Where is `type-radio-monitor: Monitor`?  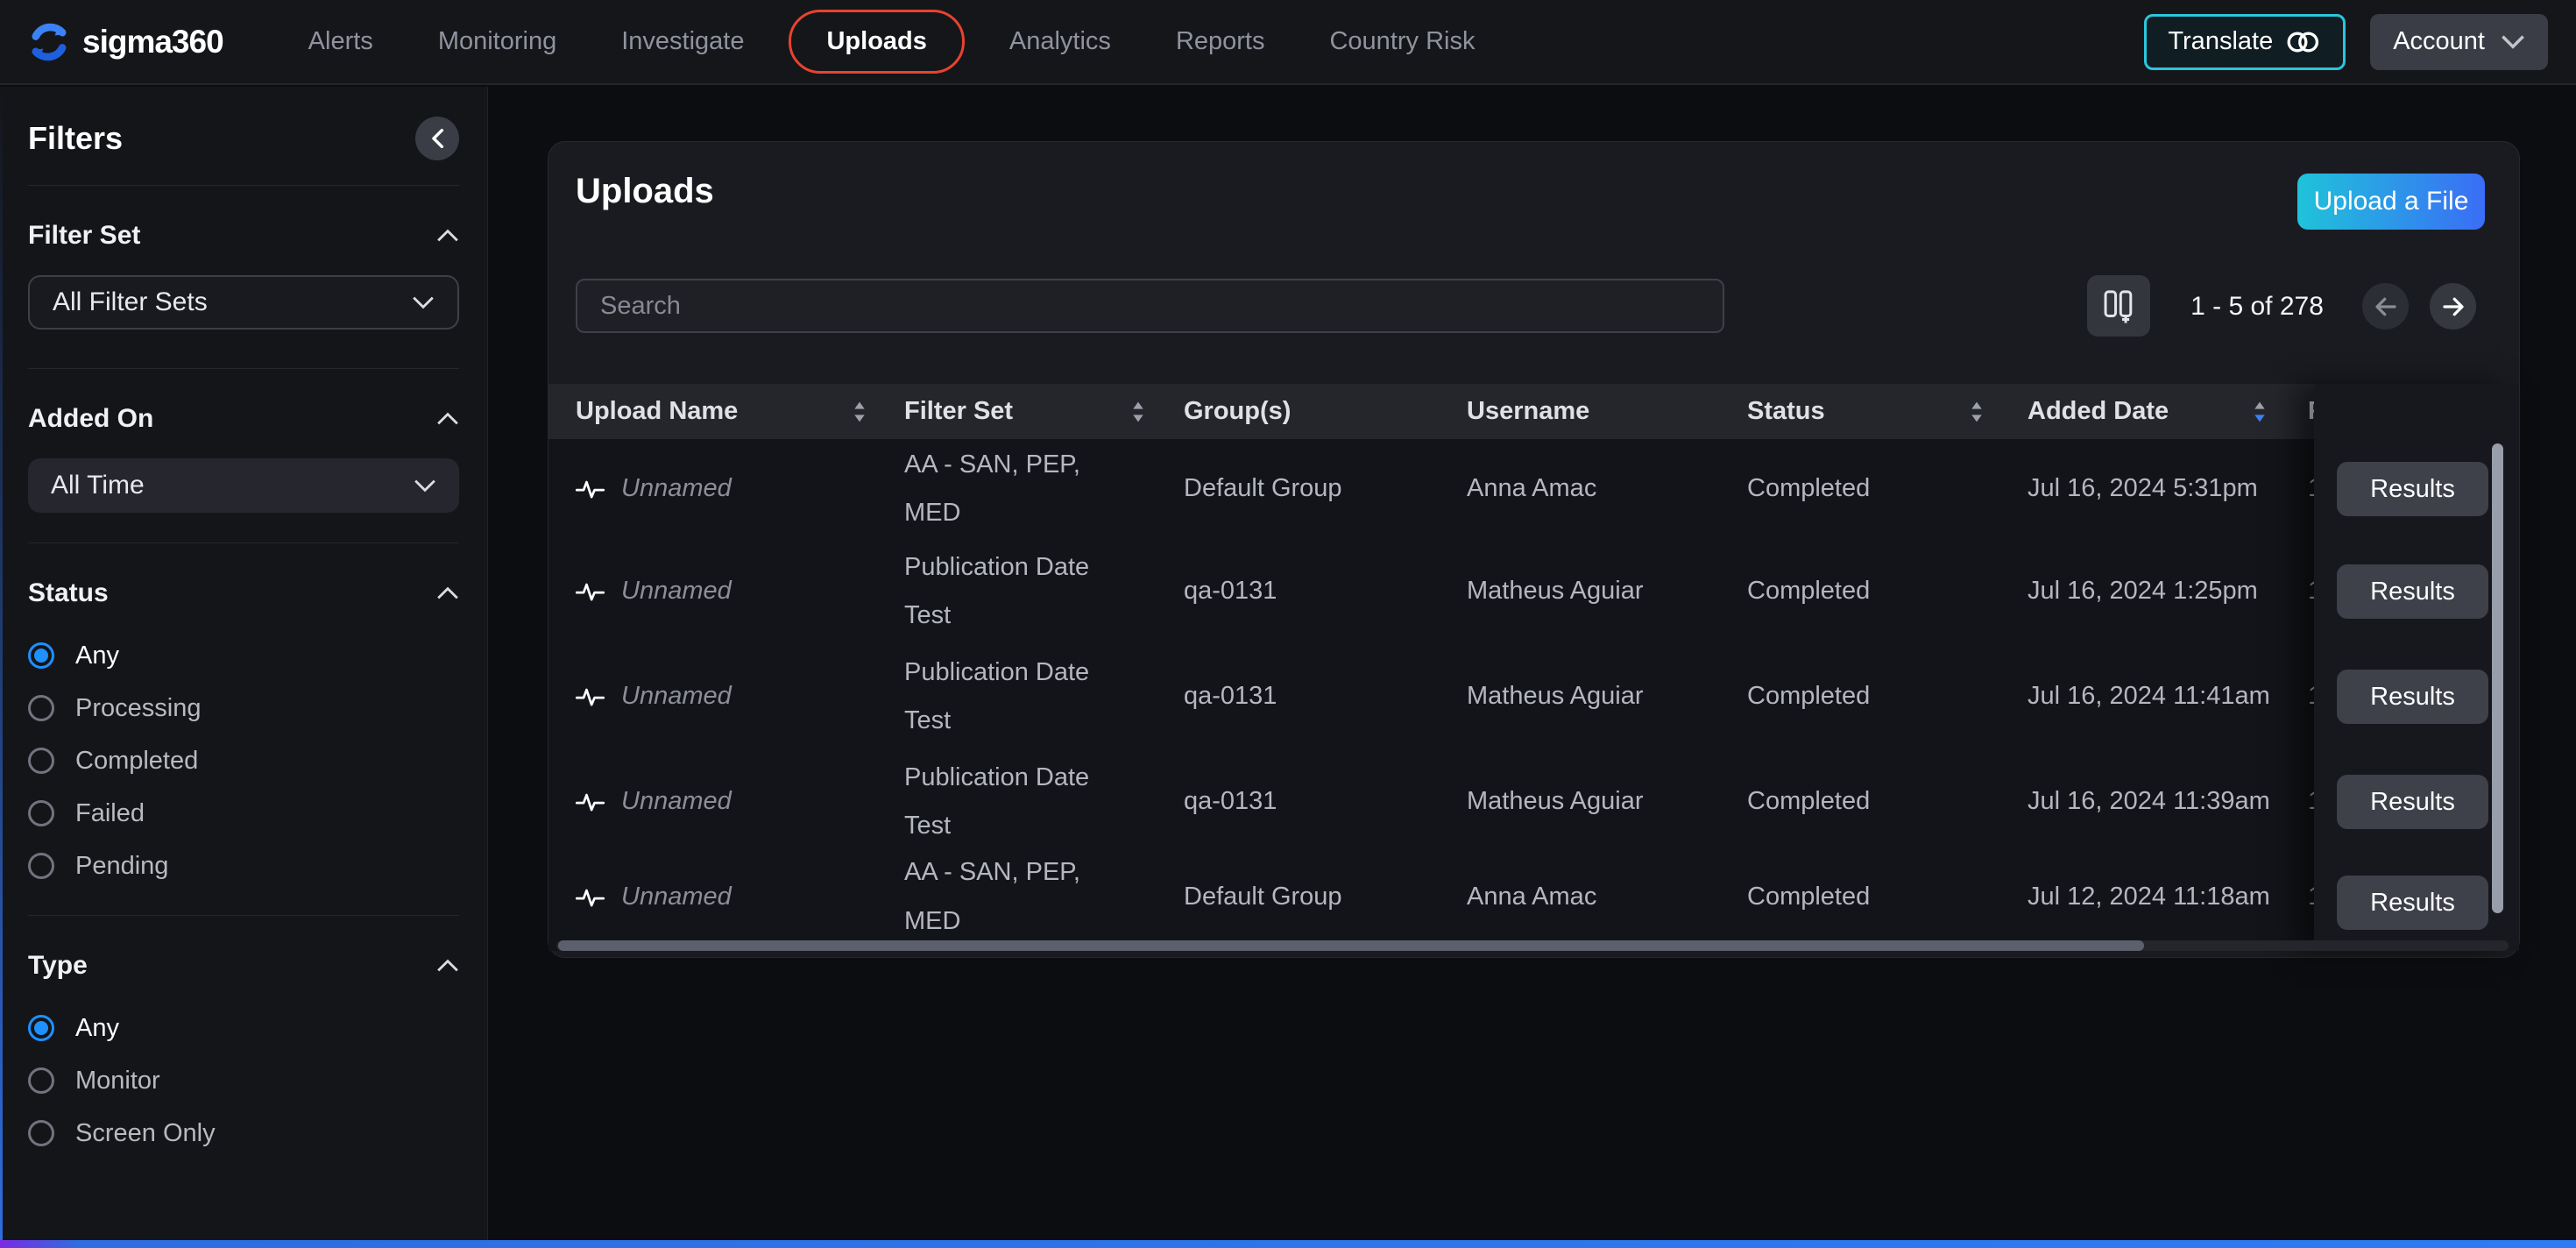
type-radio-monitor: Monitor is located at coordinates (243, 1080).